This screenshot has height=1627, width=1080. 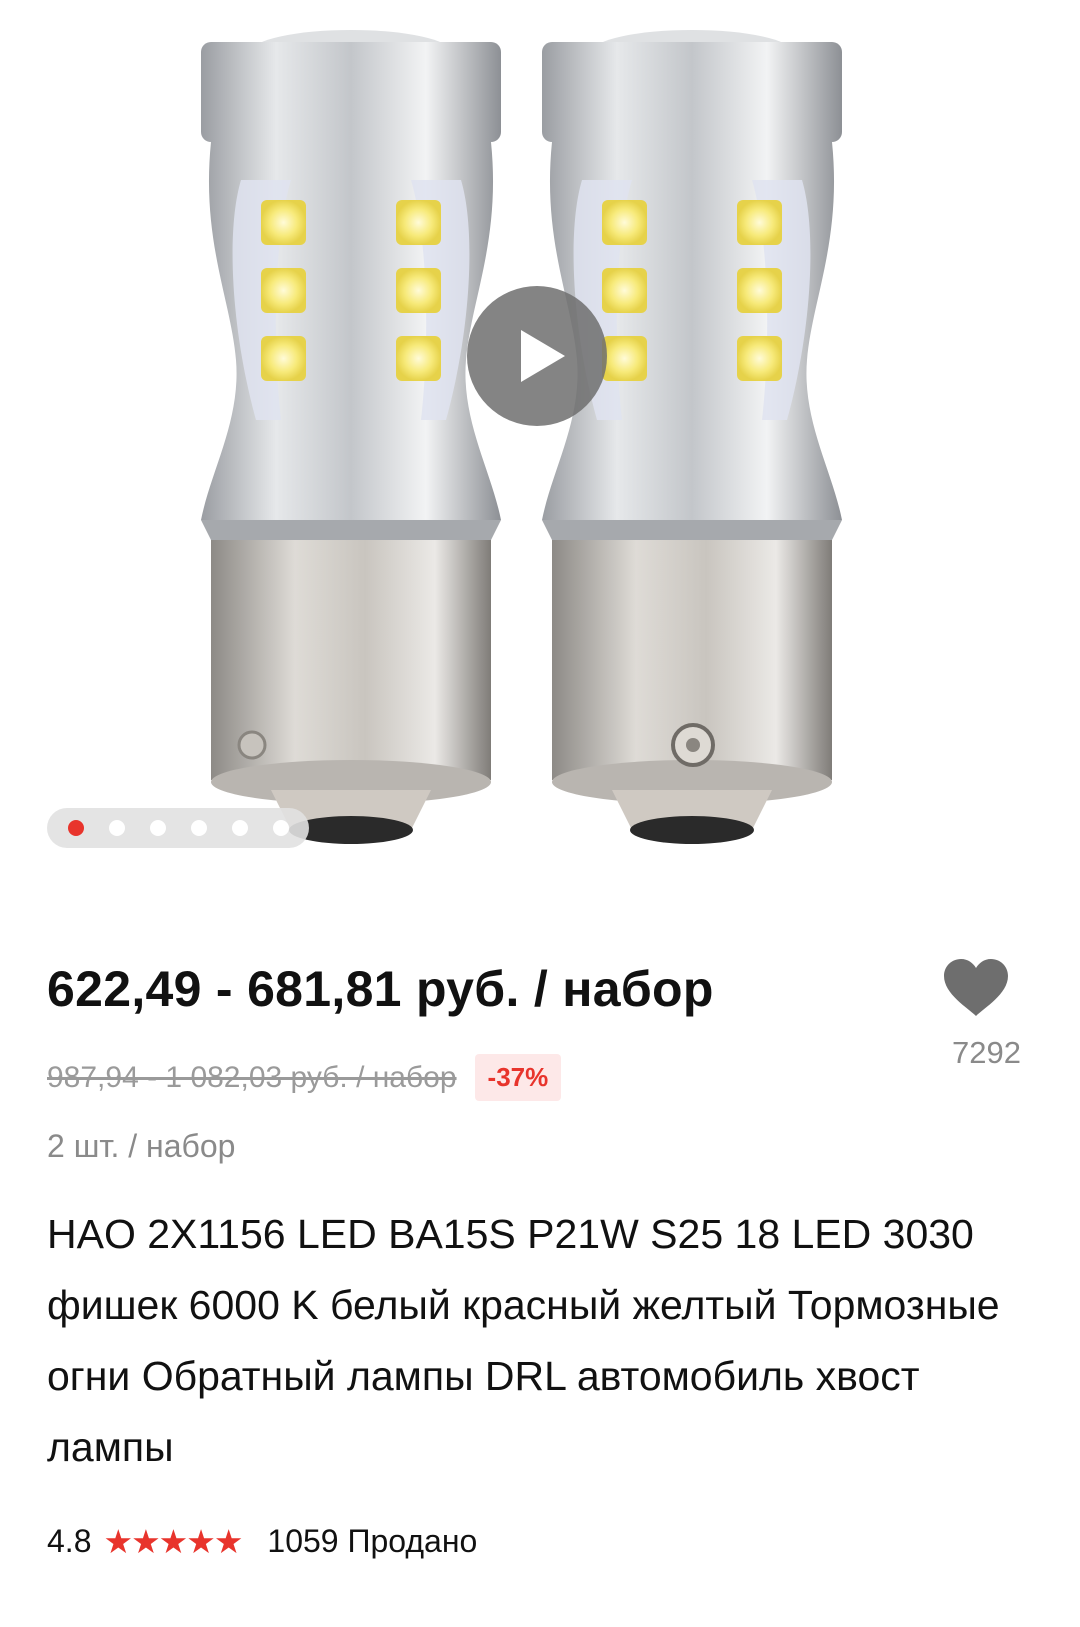 I want to click on old-price-row: 987,94 - 1 082,03 руб. / набор -37%, so click(x=304, y=1077).